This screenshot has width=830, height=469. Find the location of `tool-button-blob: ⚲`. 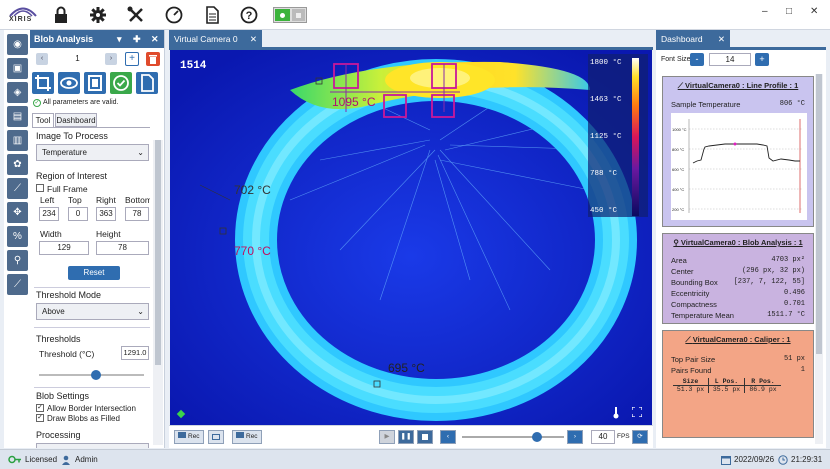

tool-button-blob: ⚲ is located at coordinates (17, 260).